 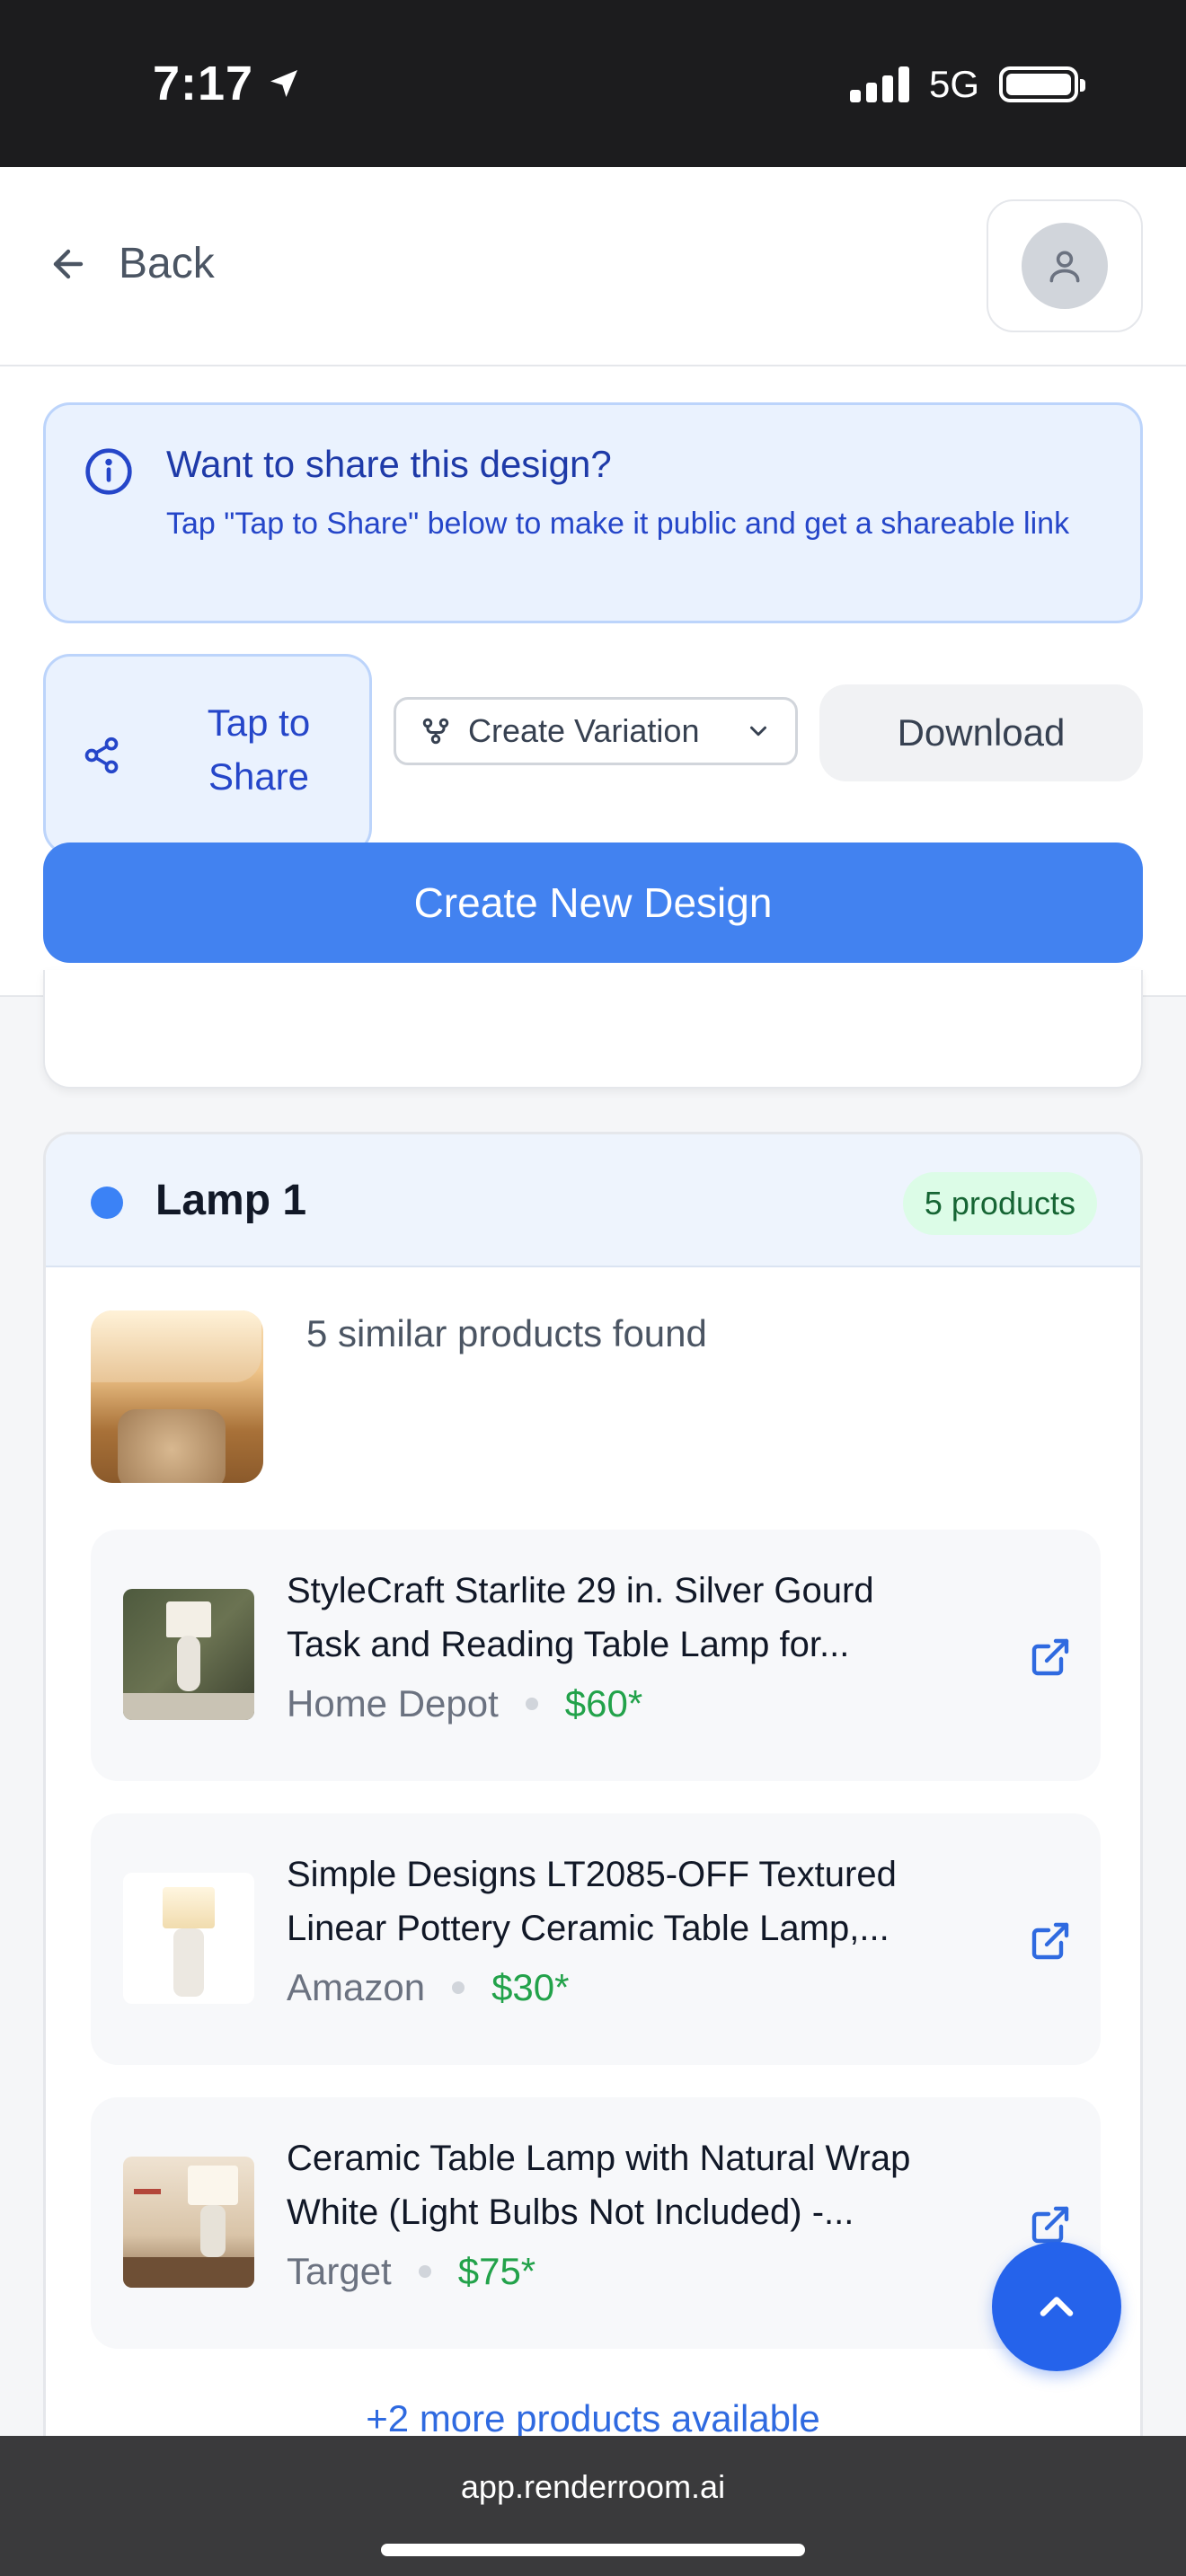 What do you see at coordinates (68, 263) in the screenshot?
I see `arrow-left-icon` at bounding box center [68, 263].